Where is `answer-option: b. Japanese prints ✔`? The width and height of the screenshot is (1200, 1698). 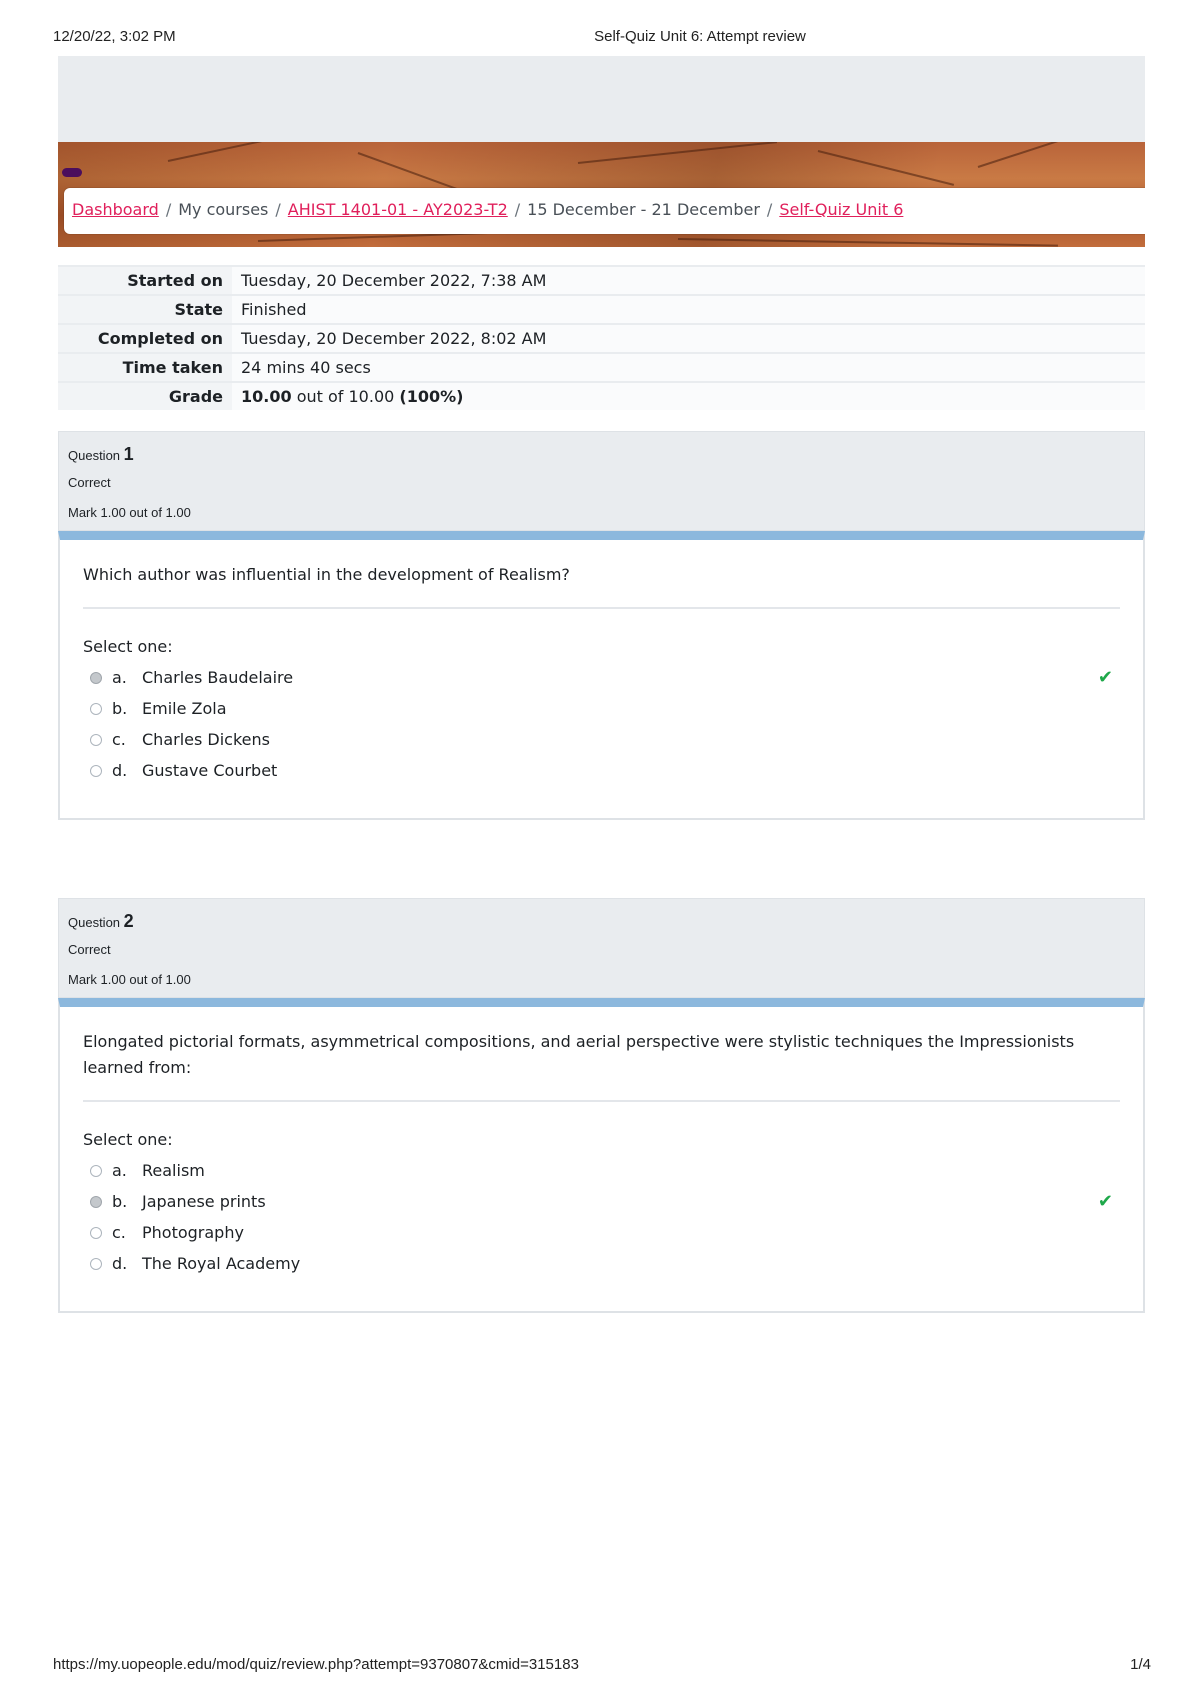 answer-option: b. Japanese prints ✔ is located at coordinates (616, 1201).